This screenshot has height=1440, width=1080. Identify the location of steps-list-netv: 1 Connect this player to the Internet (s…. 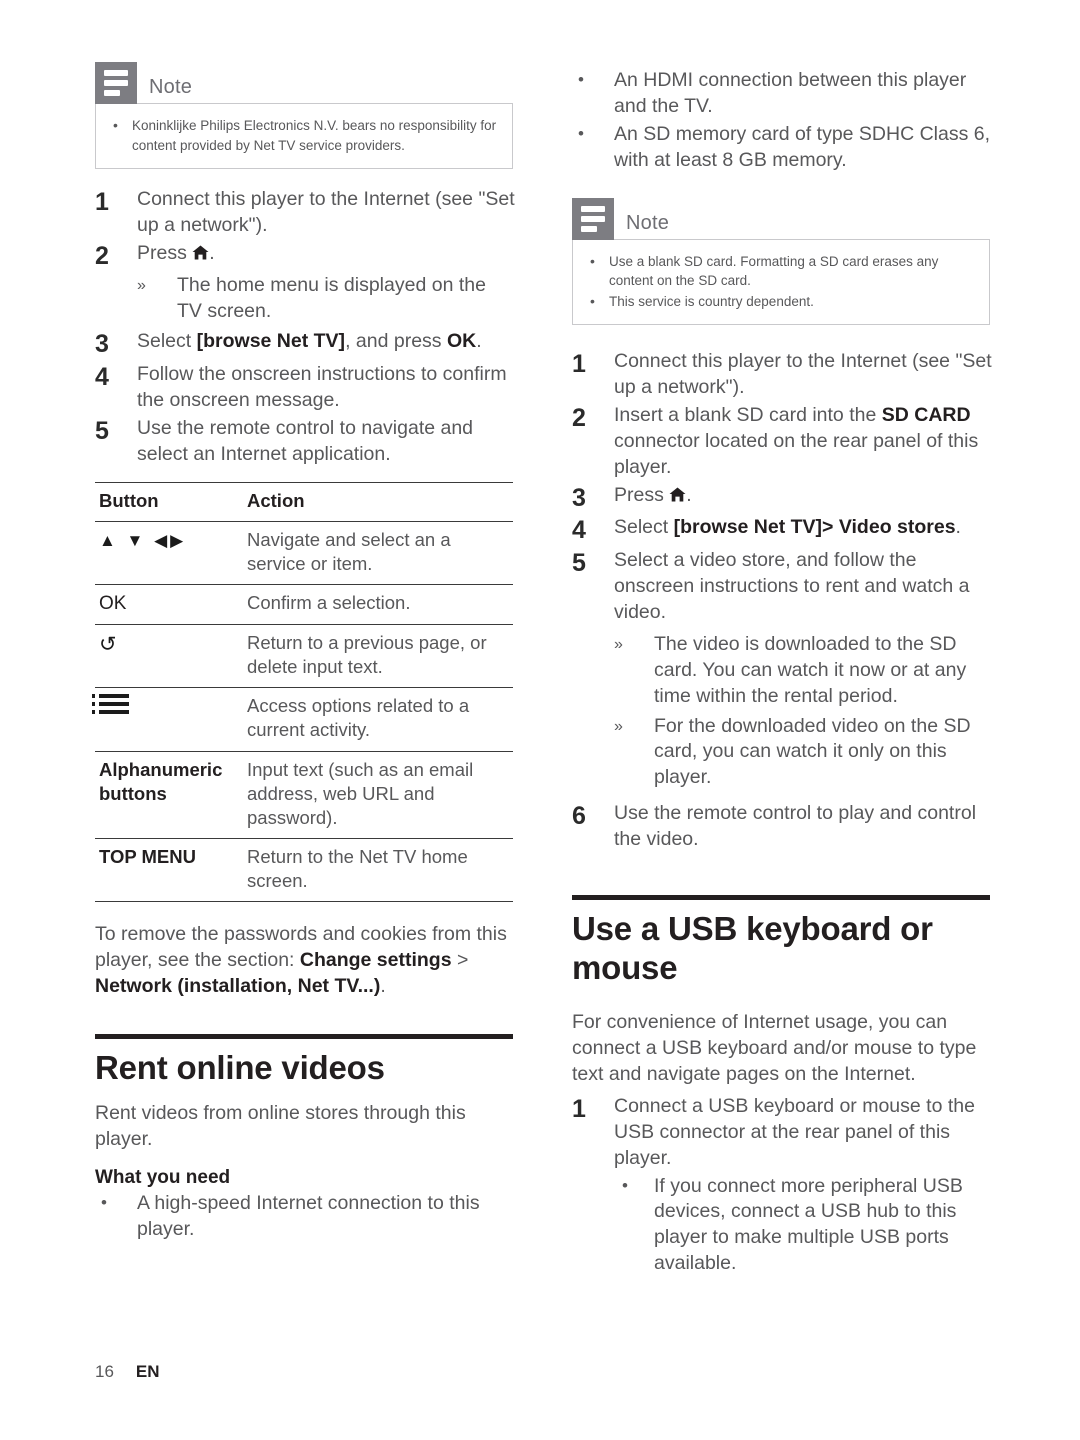
(305, 327).